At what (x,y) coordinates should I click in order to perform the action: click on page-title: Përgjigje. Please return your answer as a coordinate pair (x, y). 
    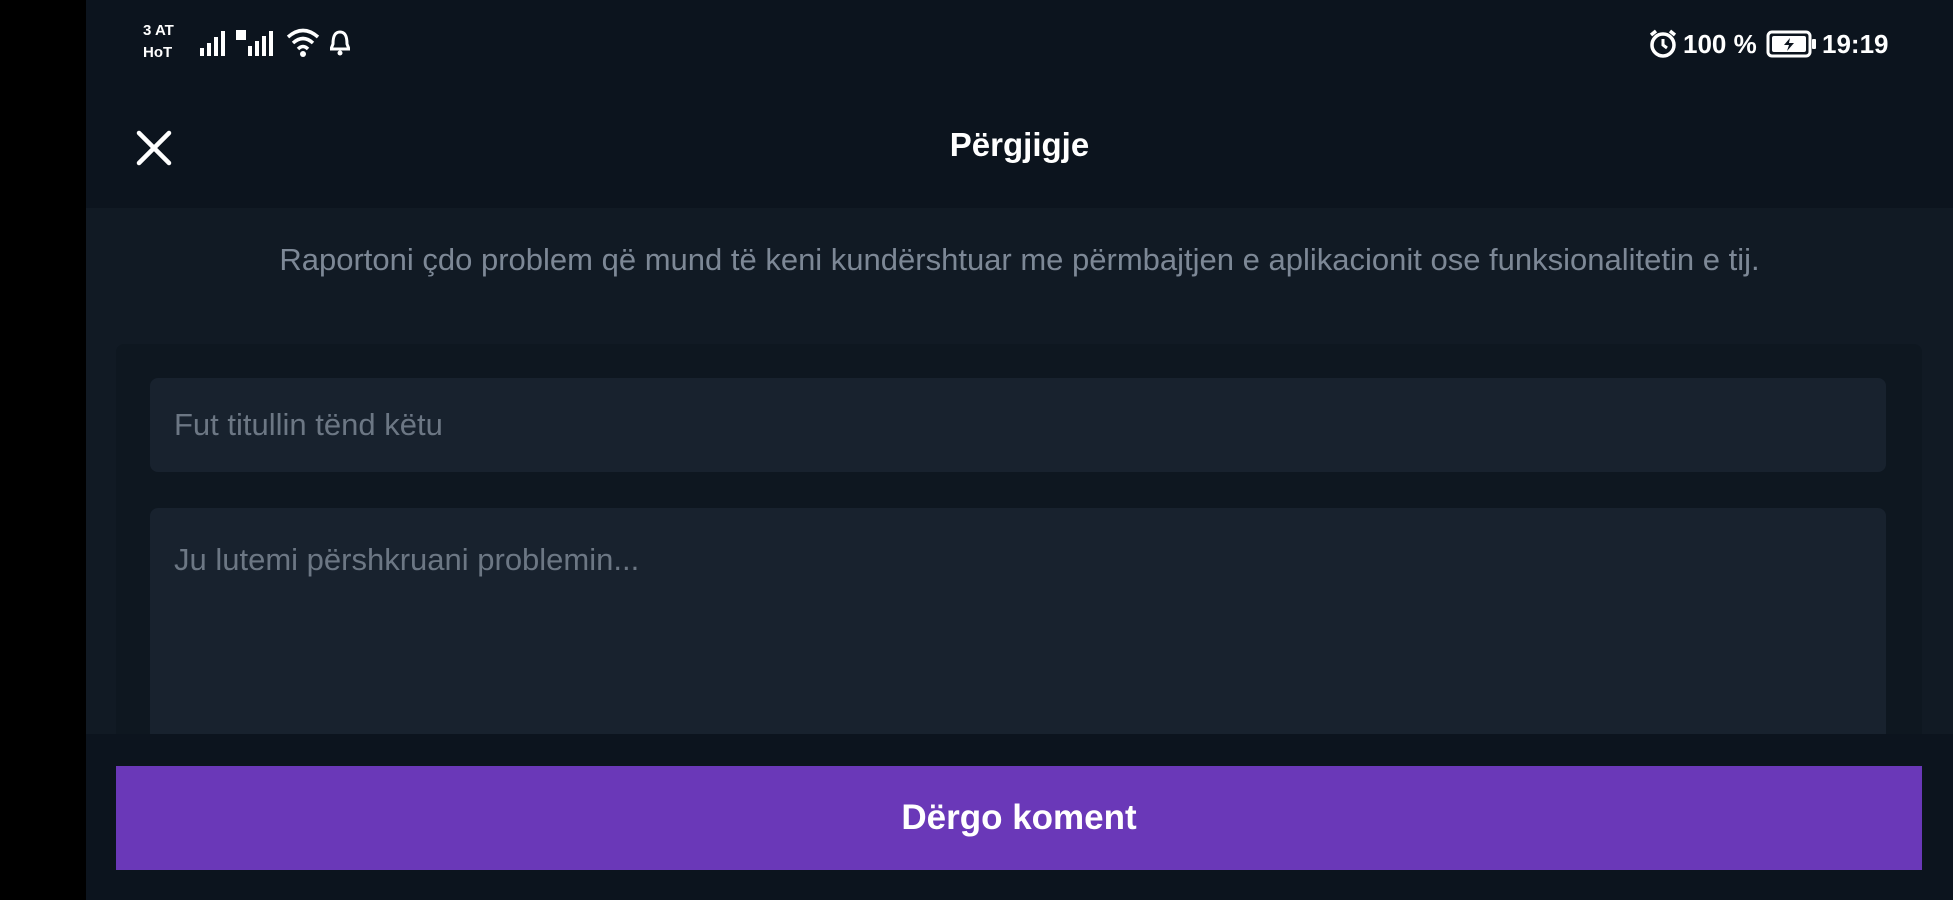
    Looking at the image, I should click on (1019, 144).